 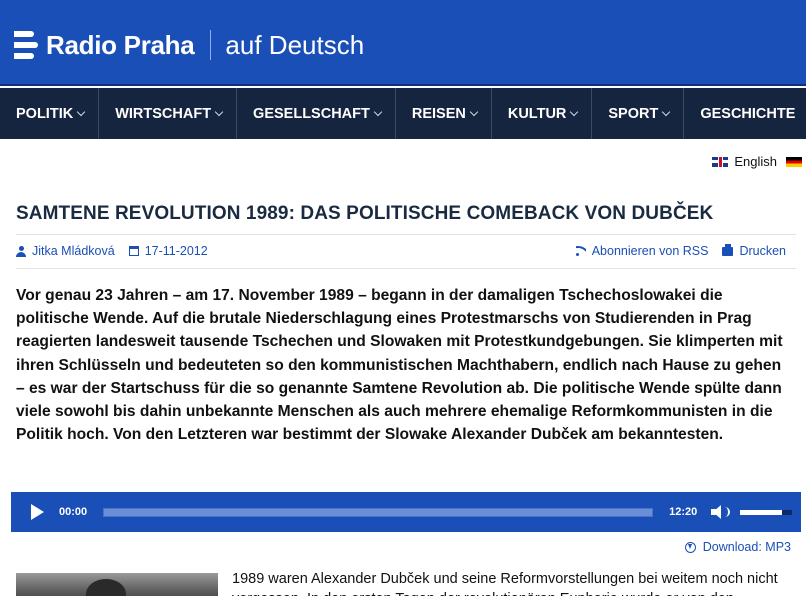 I want to click on rss-link: Abonnieren von RSS, so click(x=642, y=251).